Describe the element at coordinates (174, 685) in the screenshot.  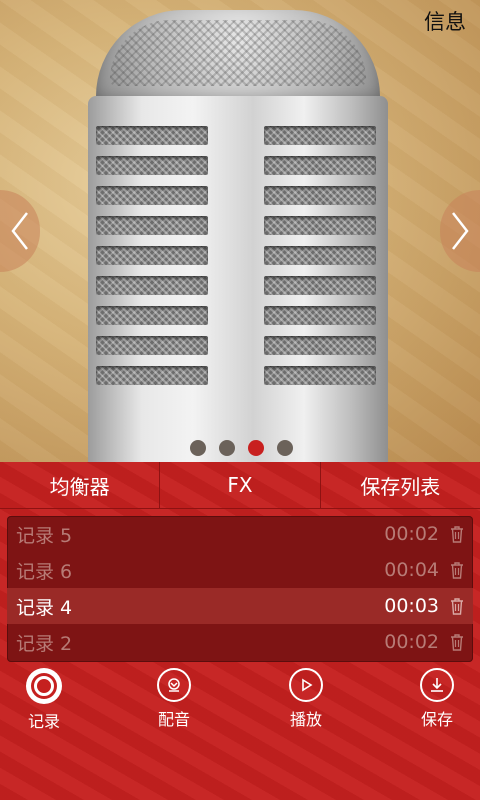
I see `dub-icon` at that location.